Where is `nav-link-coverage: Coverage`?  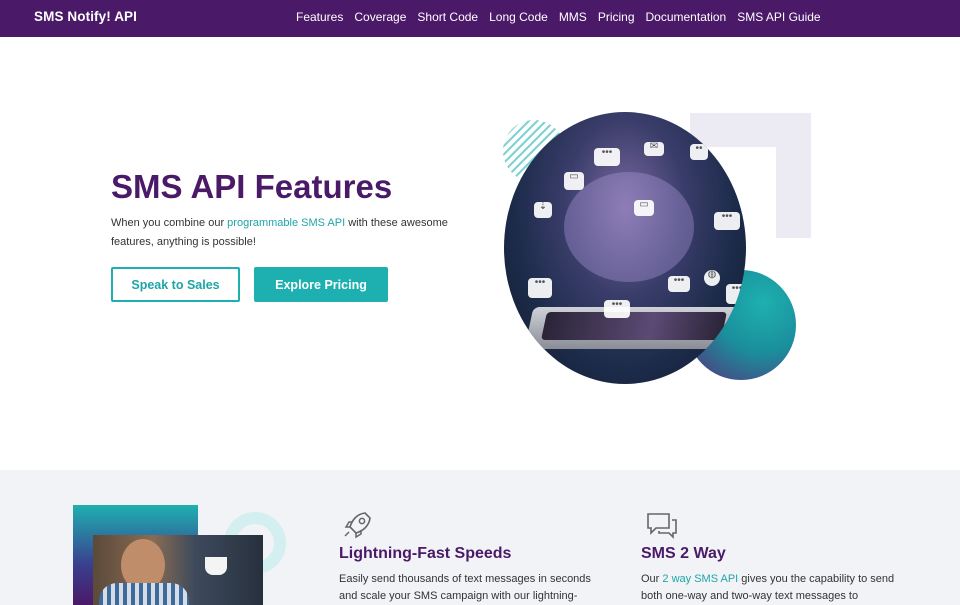 nav-link-coverage: Coverage is located at coordinates (380, 17).